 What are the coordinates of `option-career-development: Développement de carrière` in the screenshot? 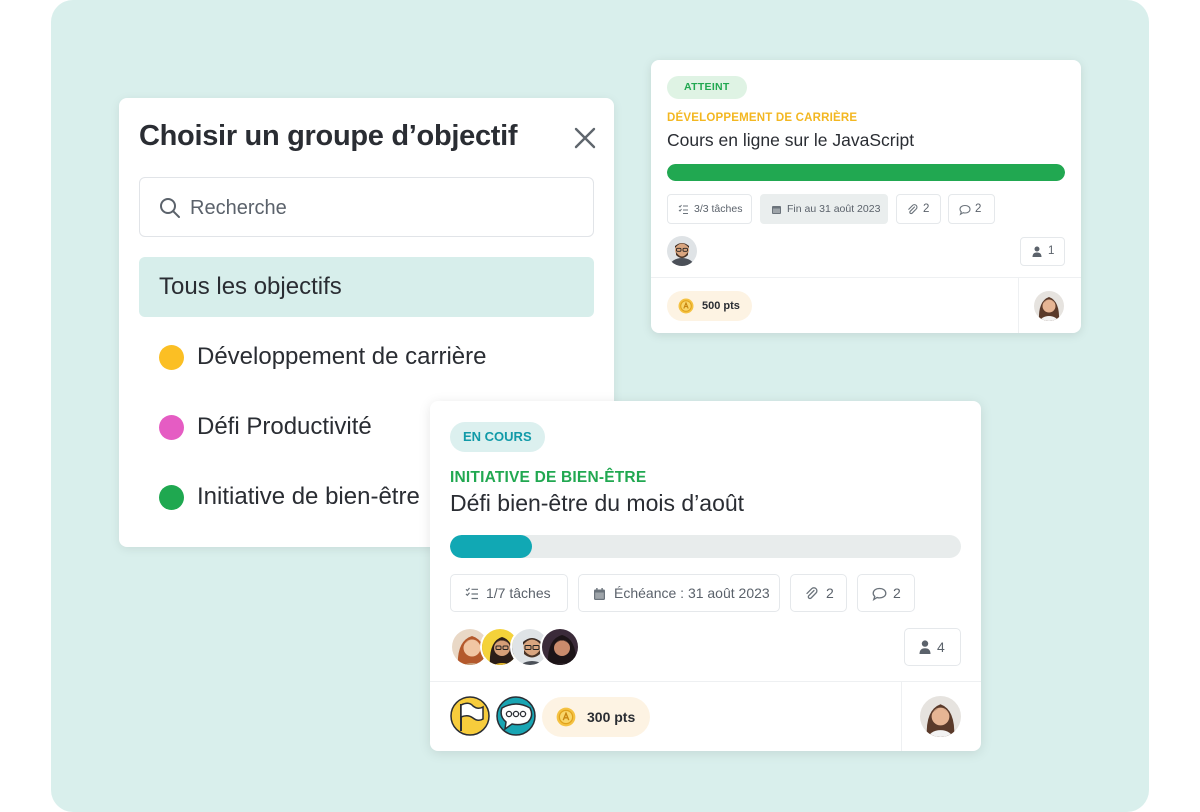 It's located at (366, 357).